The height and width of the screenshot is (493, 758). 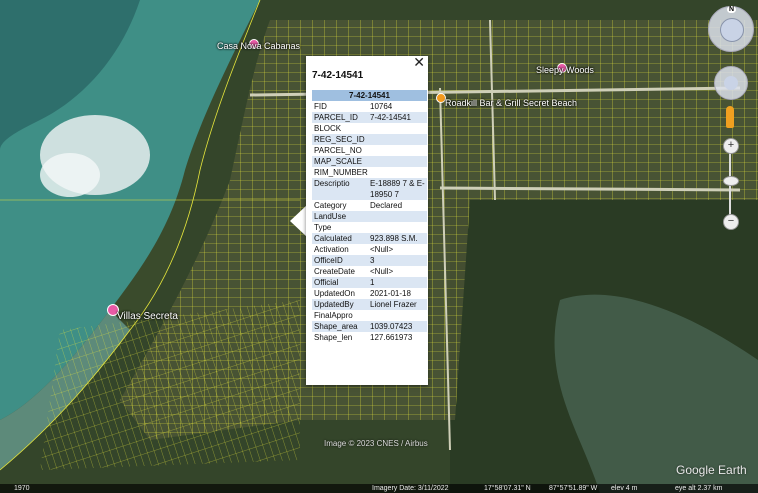 What do you see at coordinates (332, 183) in the screenshot?
I see `attribute-key: Descriptio` at bounding box center [332, 183].